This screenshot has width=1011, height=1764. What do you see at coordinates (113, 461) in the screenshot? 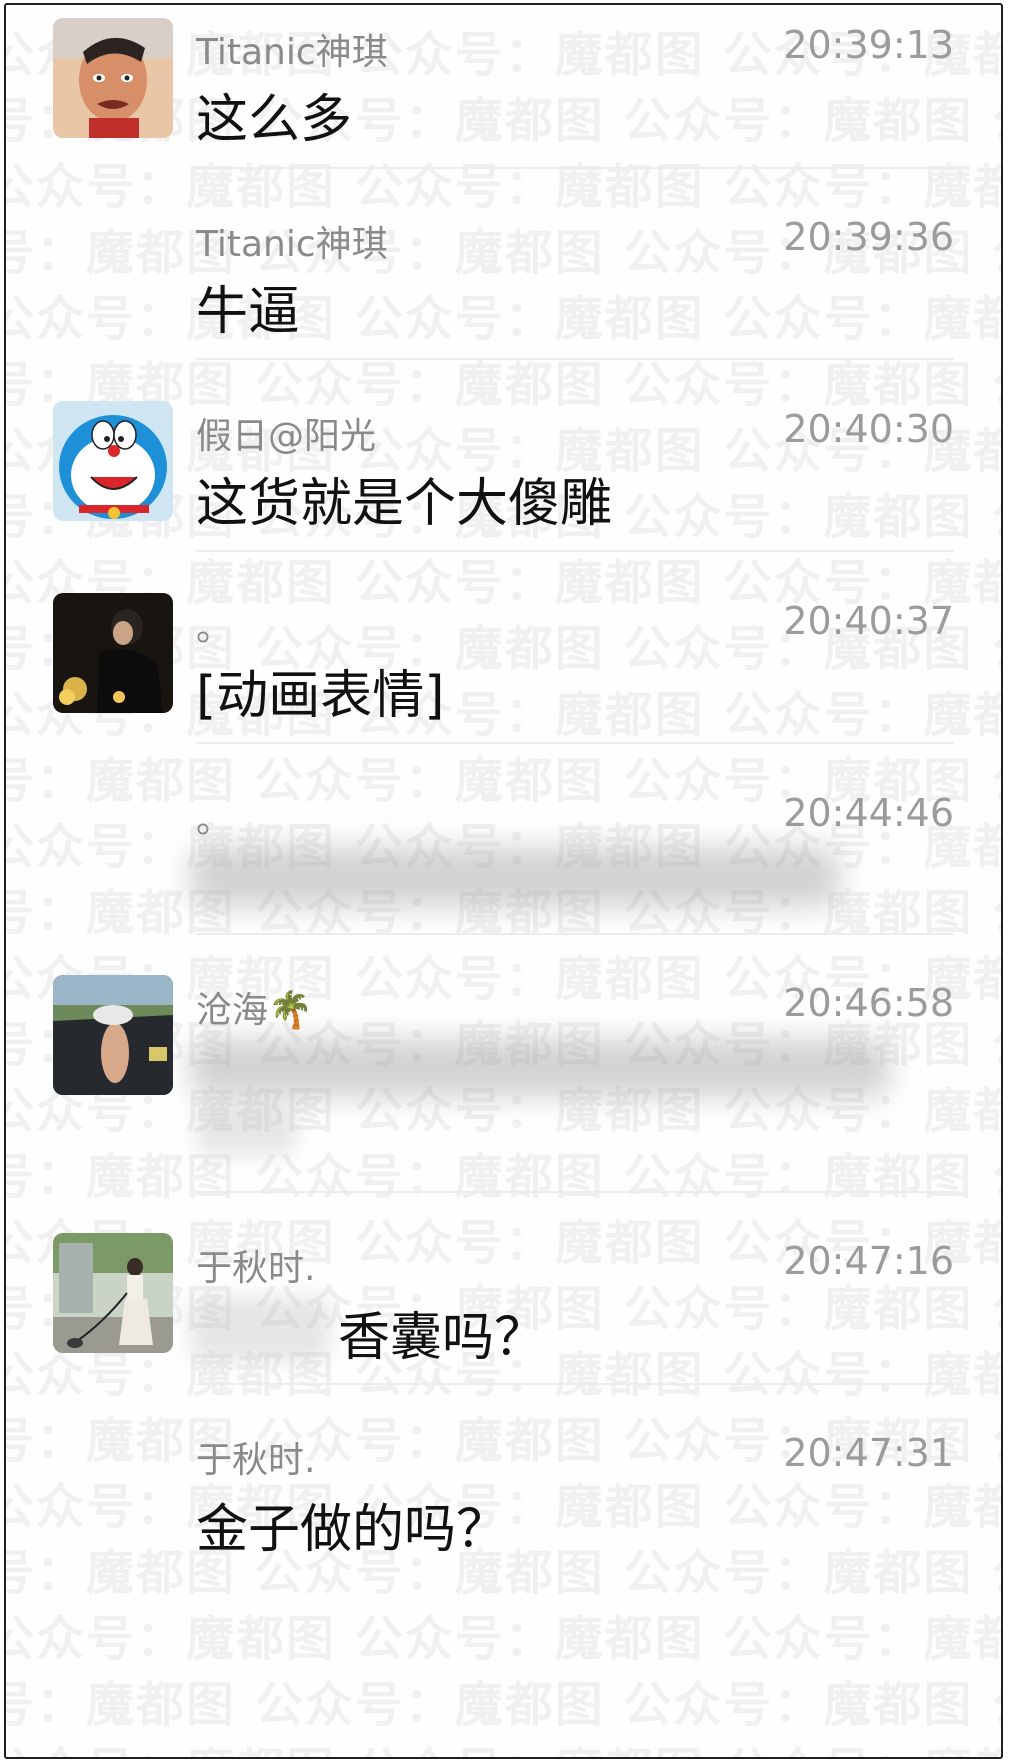
I see `doraemon-avatar-icon` at bounding box center [113, 461].